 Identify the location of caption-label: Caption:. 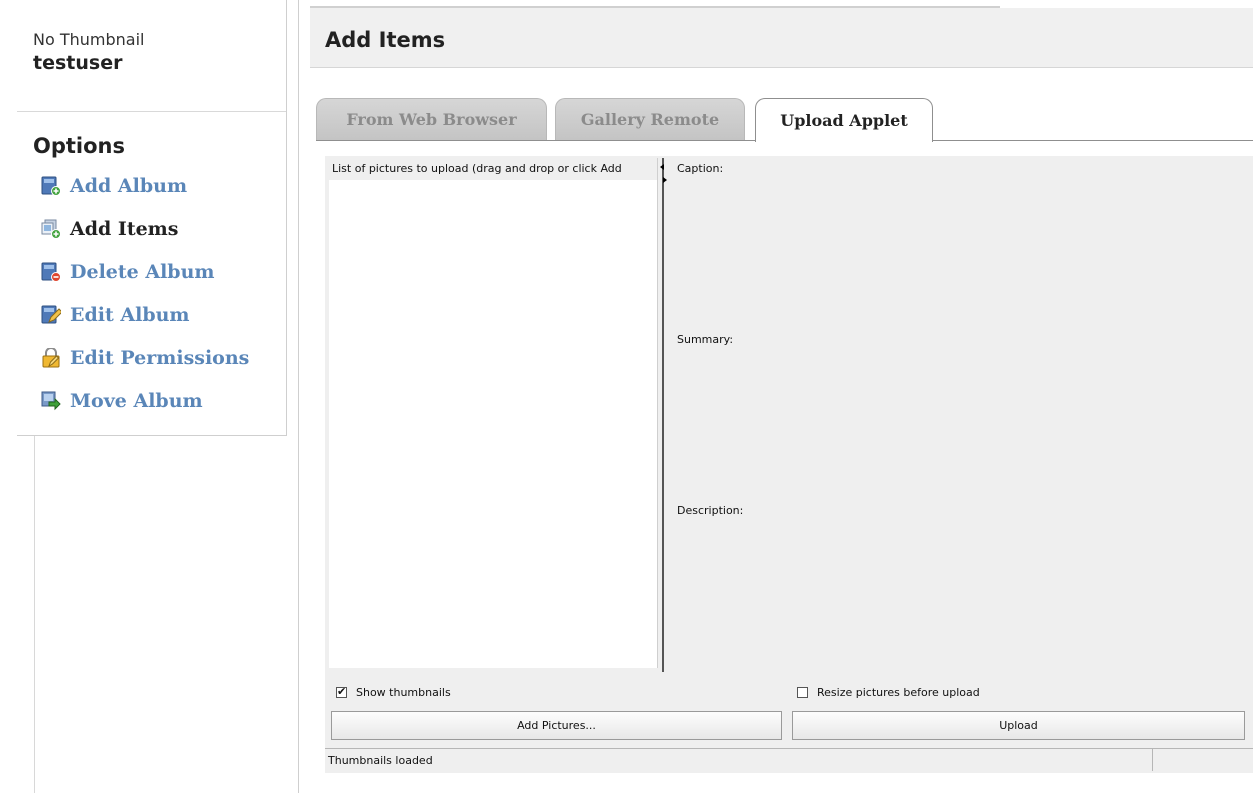
(700, 168).